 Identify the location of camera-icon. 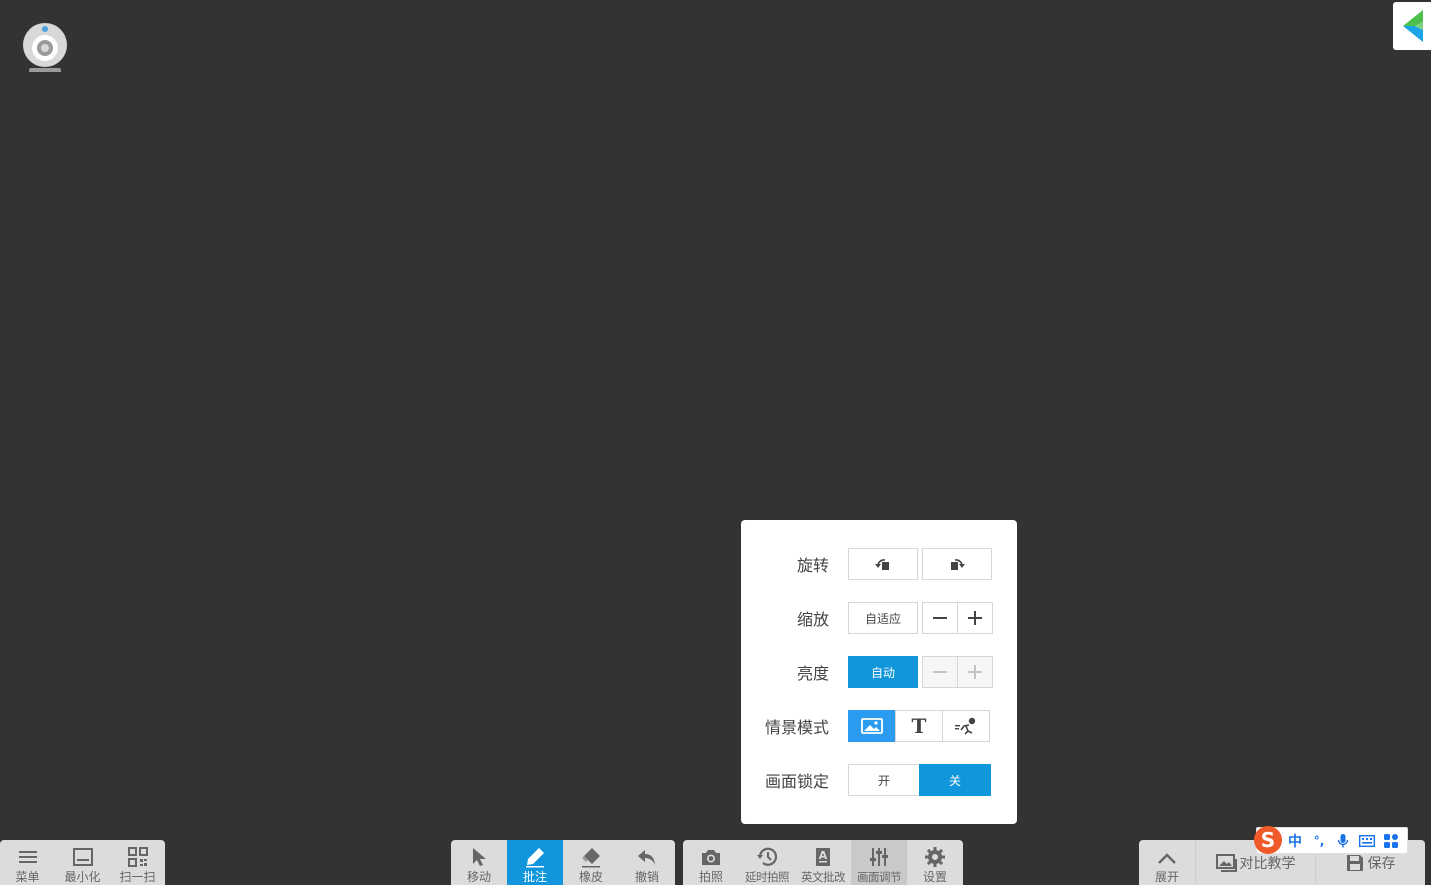
(711, 857).